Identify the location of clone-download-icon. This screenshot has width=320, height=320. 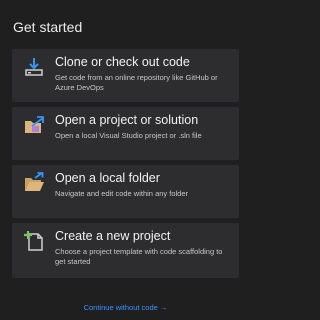
(34, 67).